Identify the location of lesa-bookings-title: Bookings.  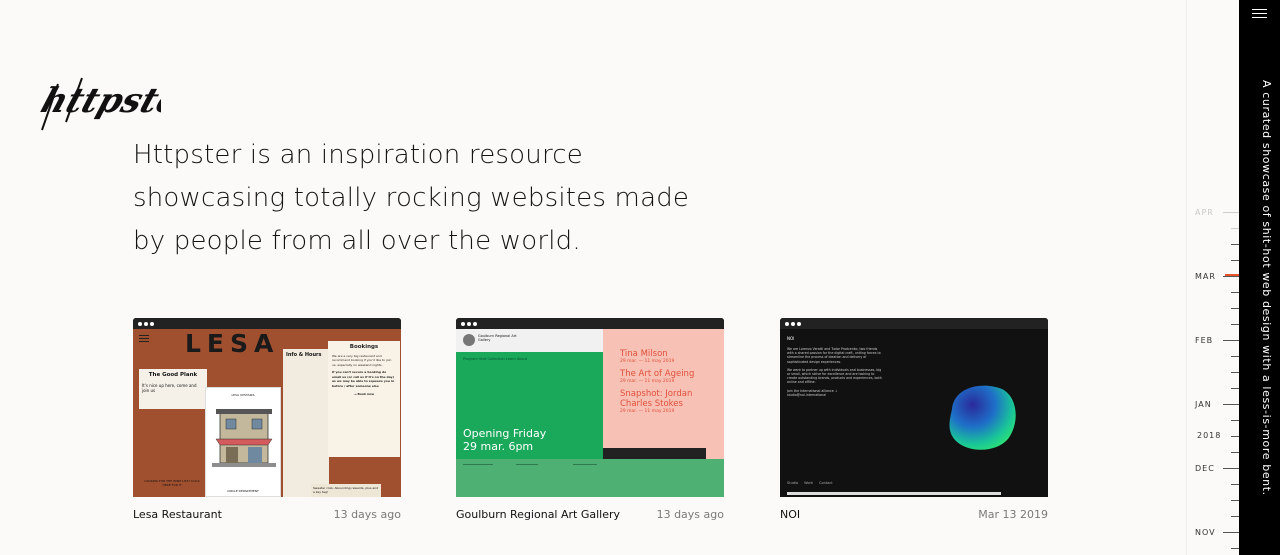
(364, 347).